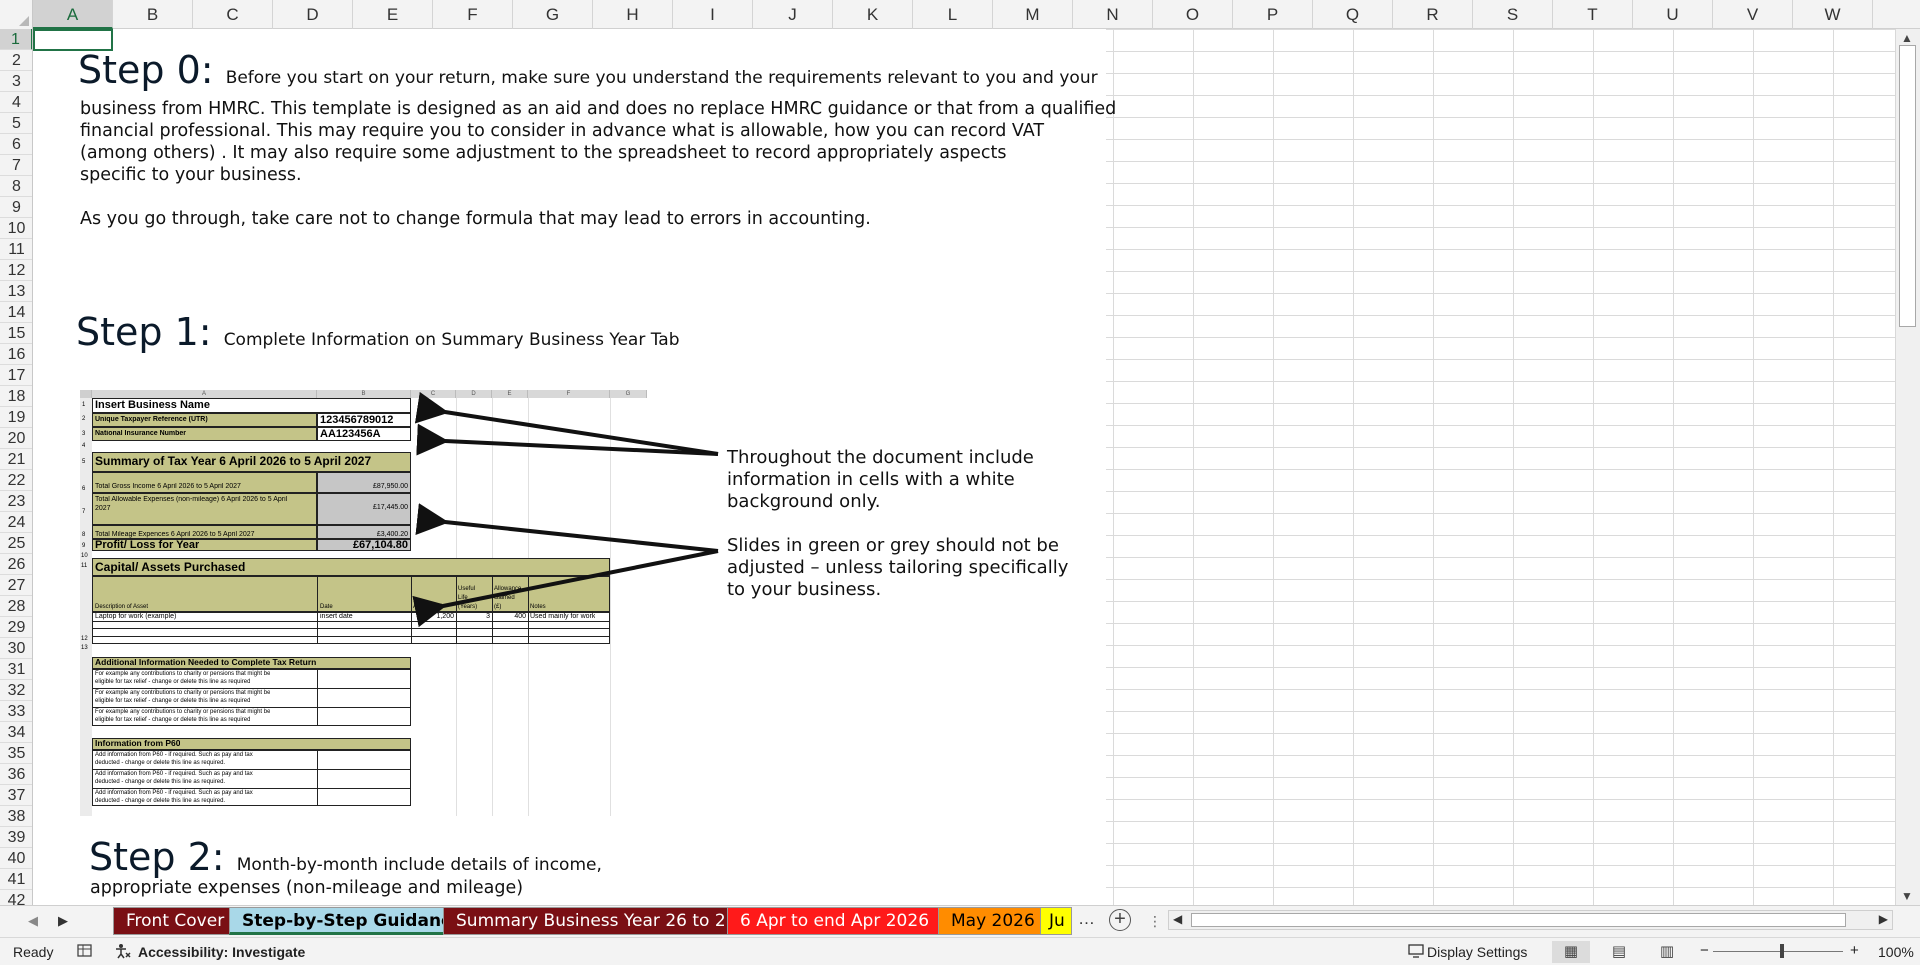 This screenshot has width=1920, height=965. I want to click on summary-tab-screenshot: A B C D E F G 1 2 3 4 5 6 7 8 9 10 11 12, so click(363, 603).